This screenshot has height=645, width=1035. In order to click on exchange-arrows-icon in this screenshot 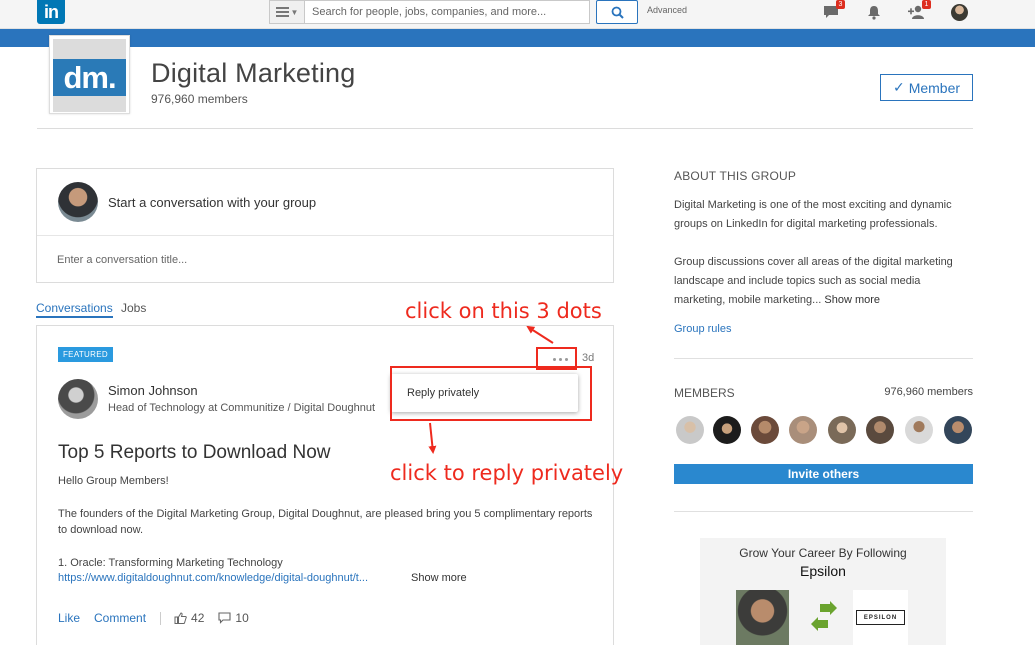, I will do `click(824, 616)`.